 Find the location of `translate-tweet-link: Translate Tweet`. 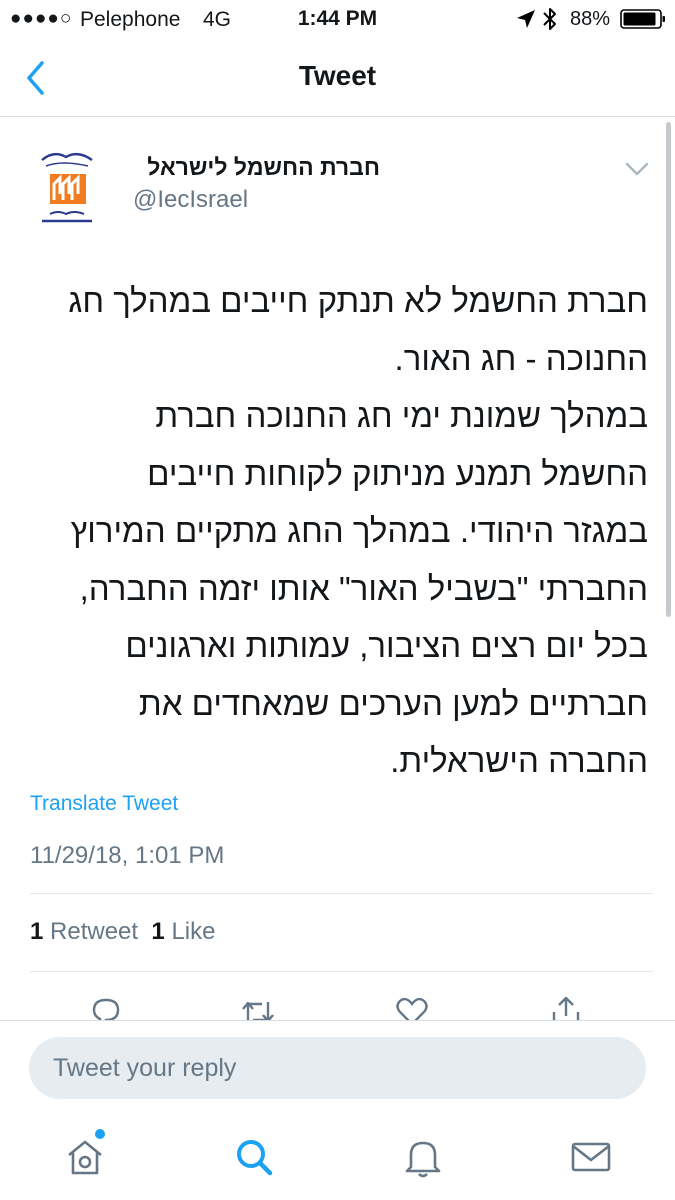

translate-tweet-link: Translate Tweet is located at coordinates (104, 804).